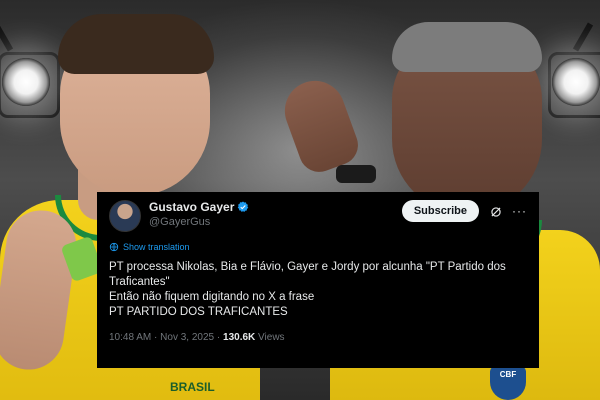 The image size is (600, 400). What do you see at coordinates (198, 312) in the screenshot?
I see `tweet-line-3: PT PARTIDO DOS TRAFICANTES` at bounding box center [198, 312].